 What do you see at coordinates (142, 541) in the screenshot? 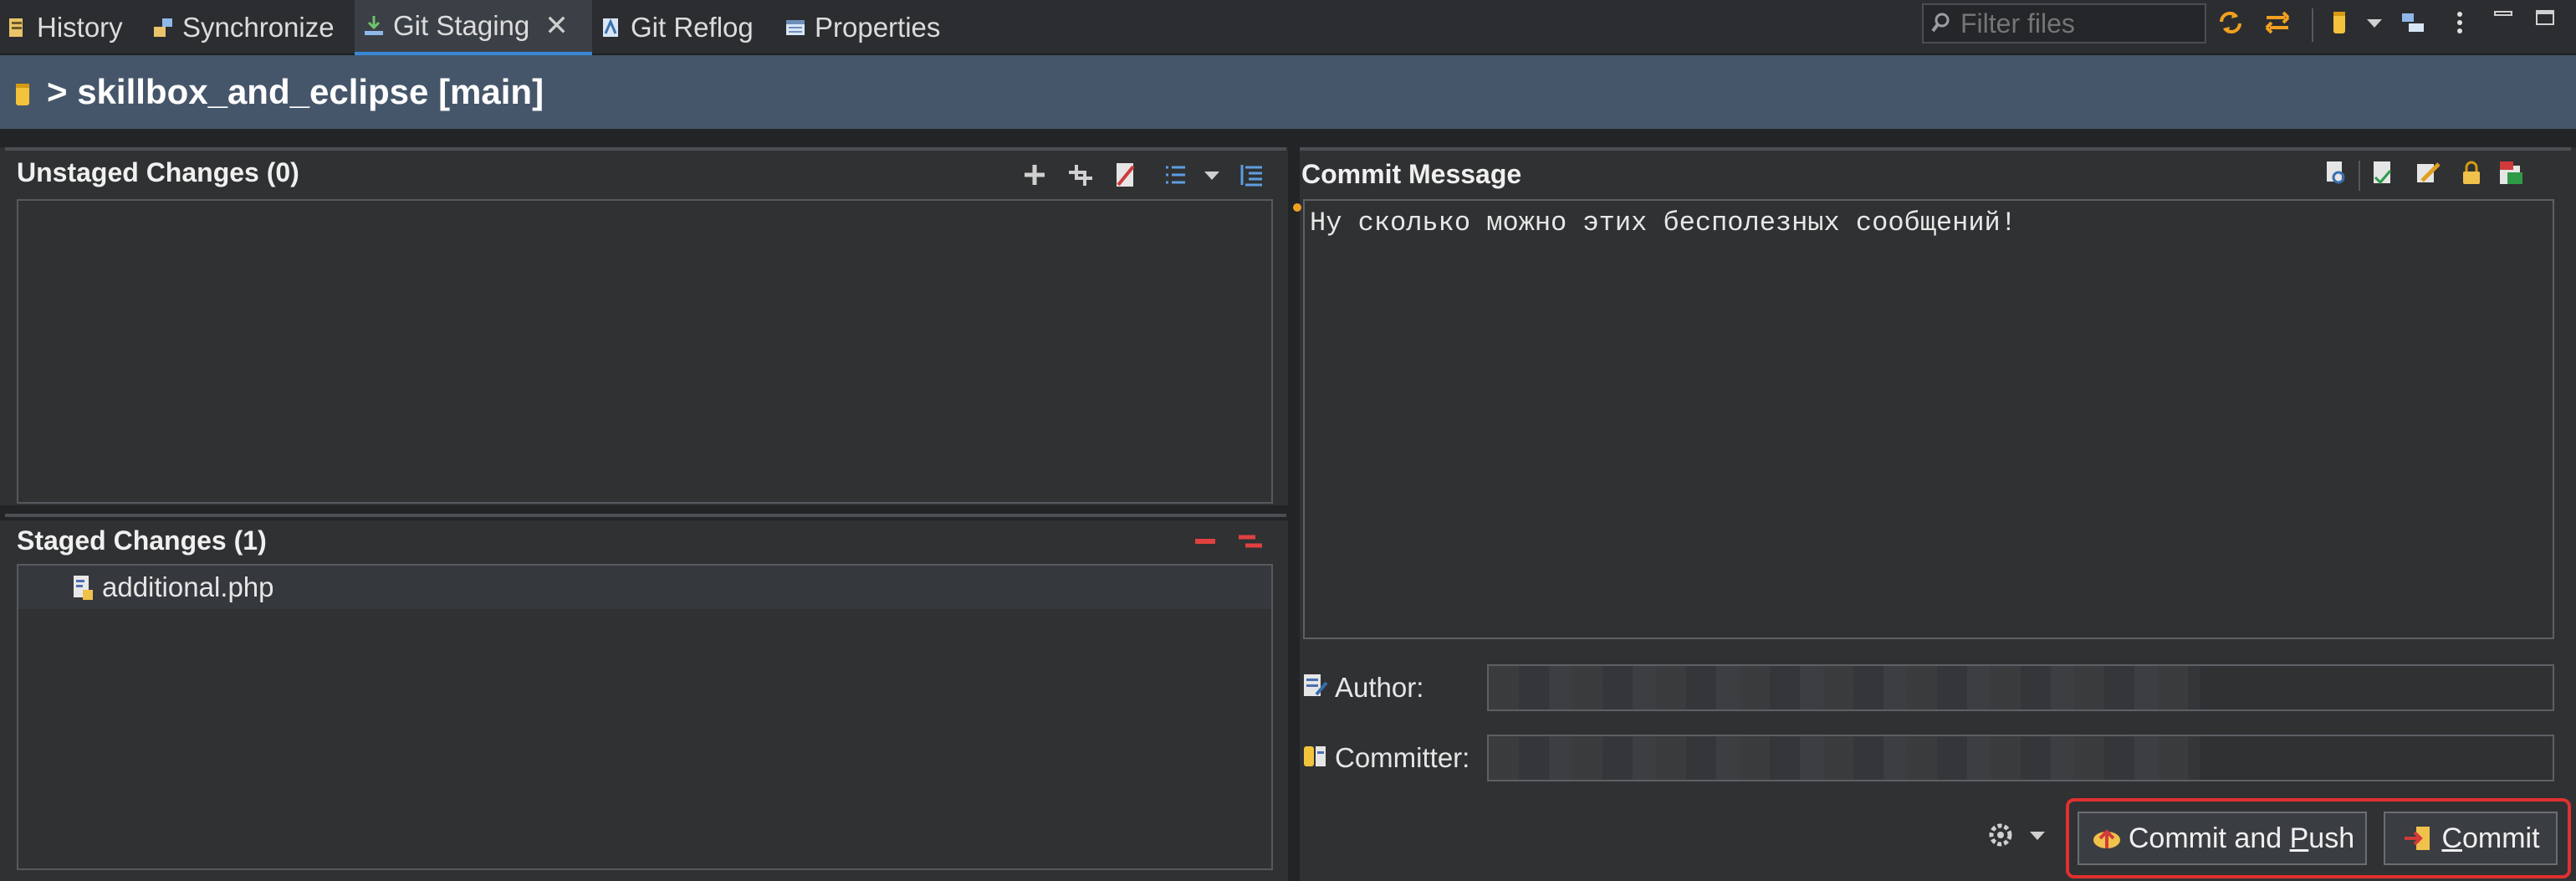
I see `staged-title: Staged Changes (1)` at bounding box center [142, 541].